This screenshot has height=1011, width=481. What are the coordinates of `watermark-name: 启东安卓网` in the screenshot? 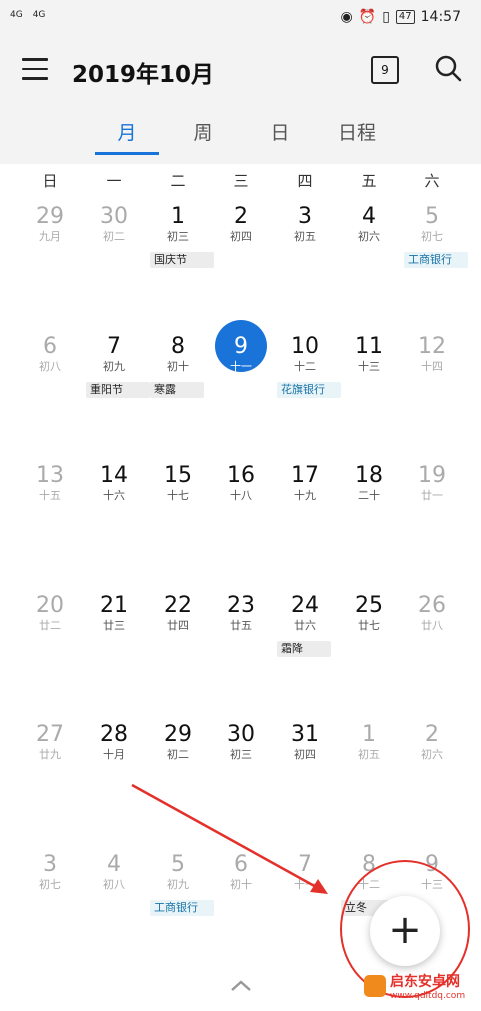 It's located at (425, 982).